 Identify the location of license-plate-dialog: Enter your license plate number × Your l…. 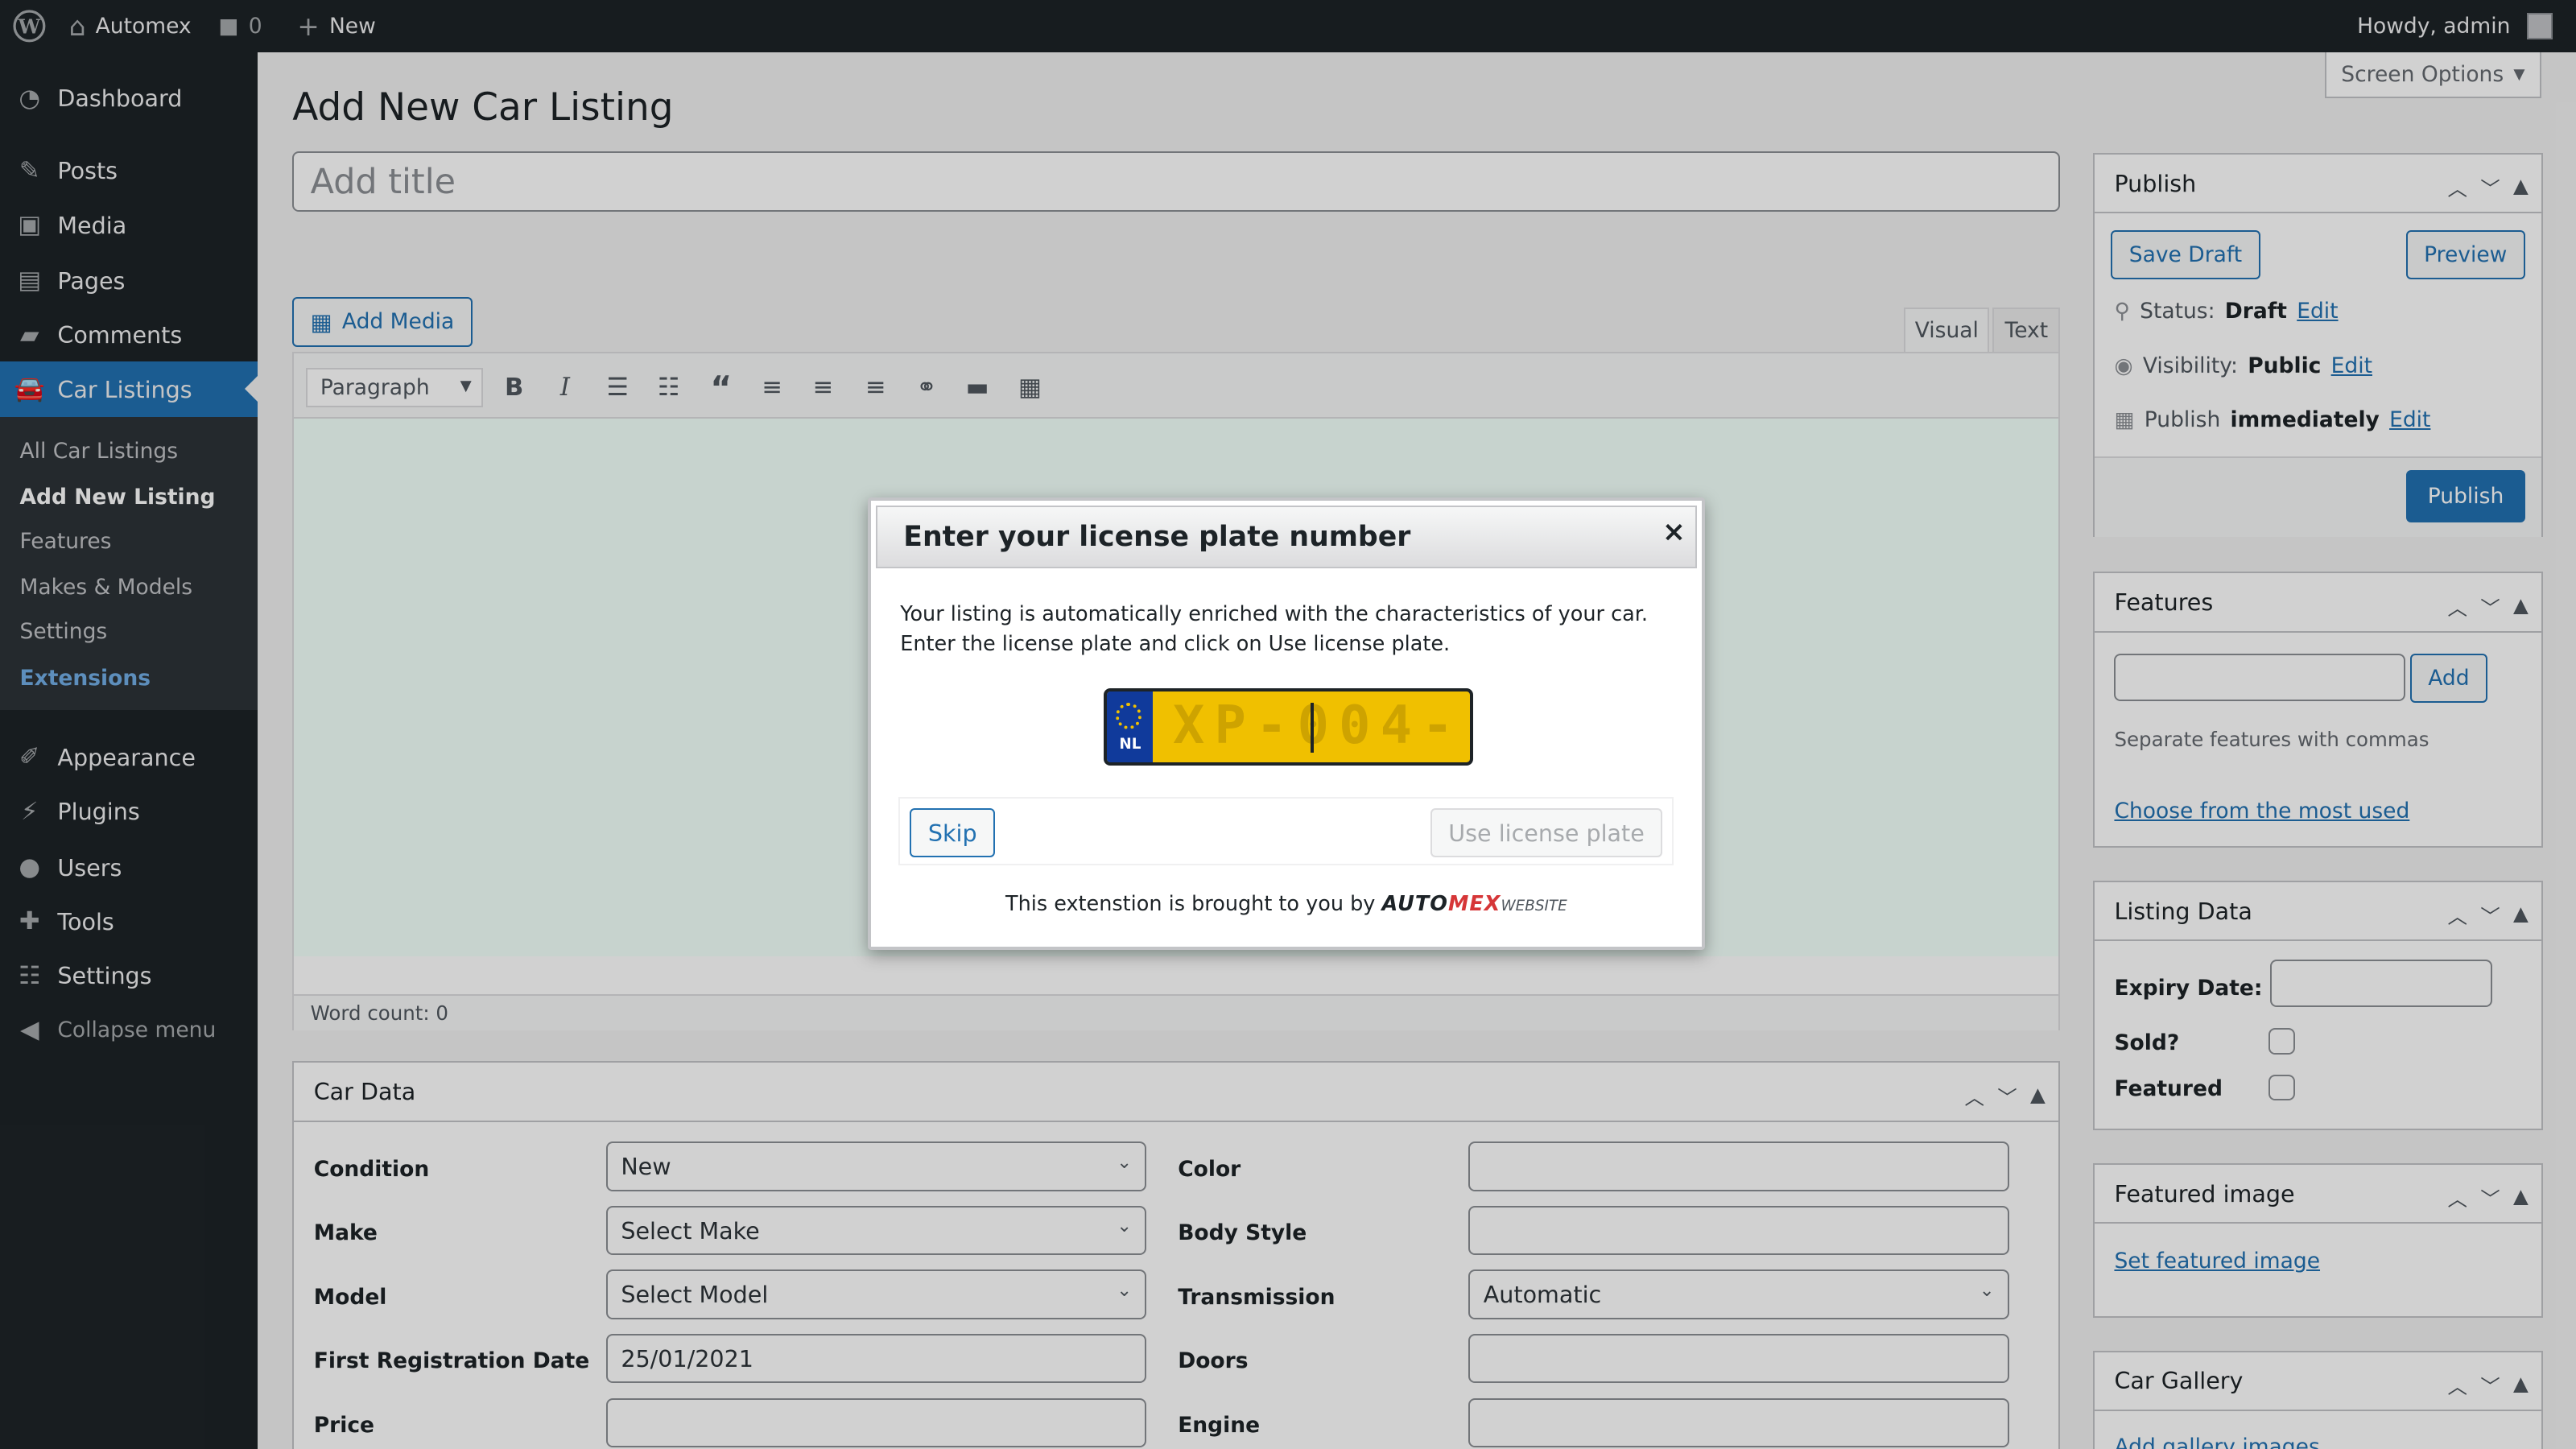
(1286, 723).